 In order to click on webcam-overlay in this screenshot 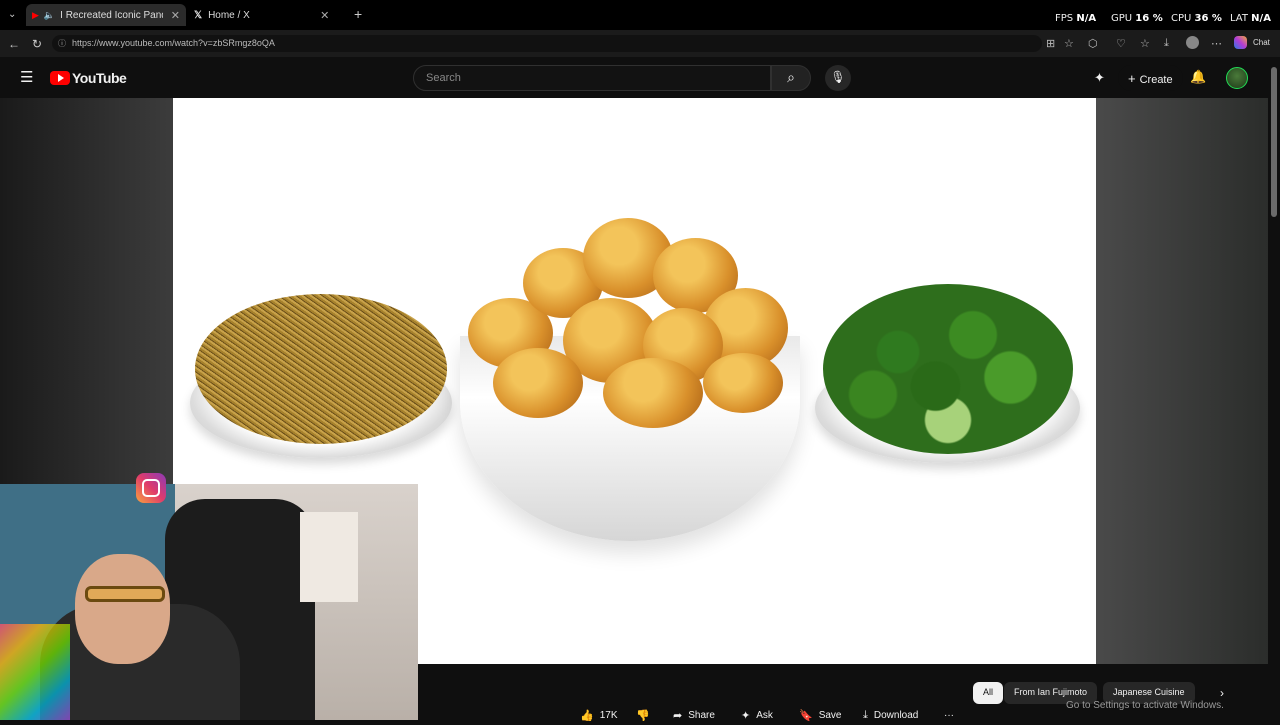, I will do `click(209, 602)`.